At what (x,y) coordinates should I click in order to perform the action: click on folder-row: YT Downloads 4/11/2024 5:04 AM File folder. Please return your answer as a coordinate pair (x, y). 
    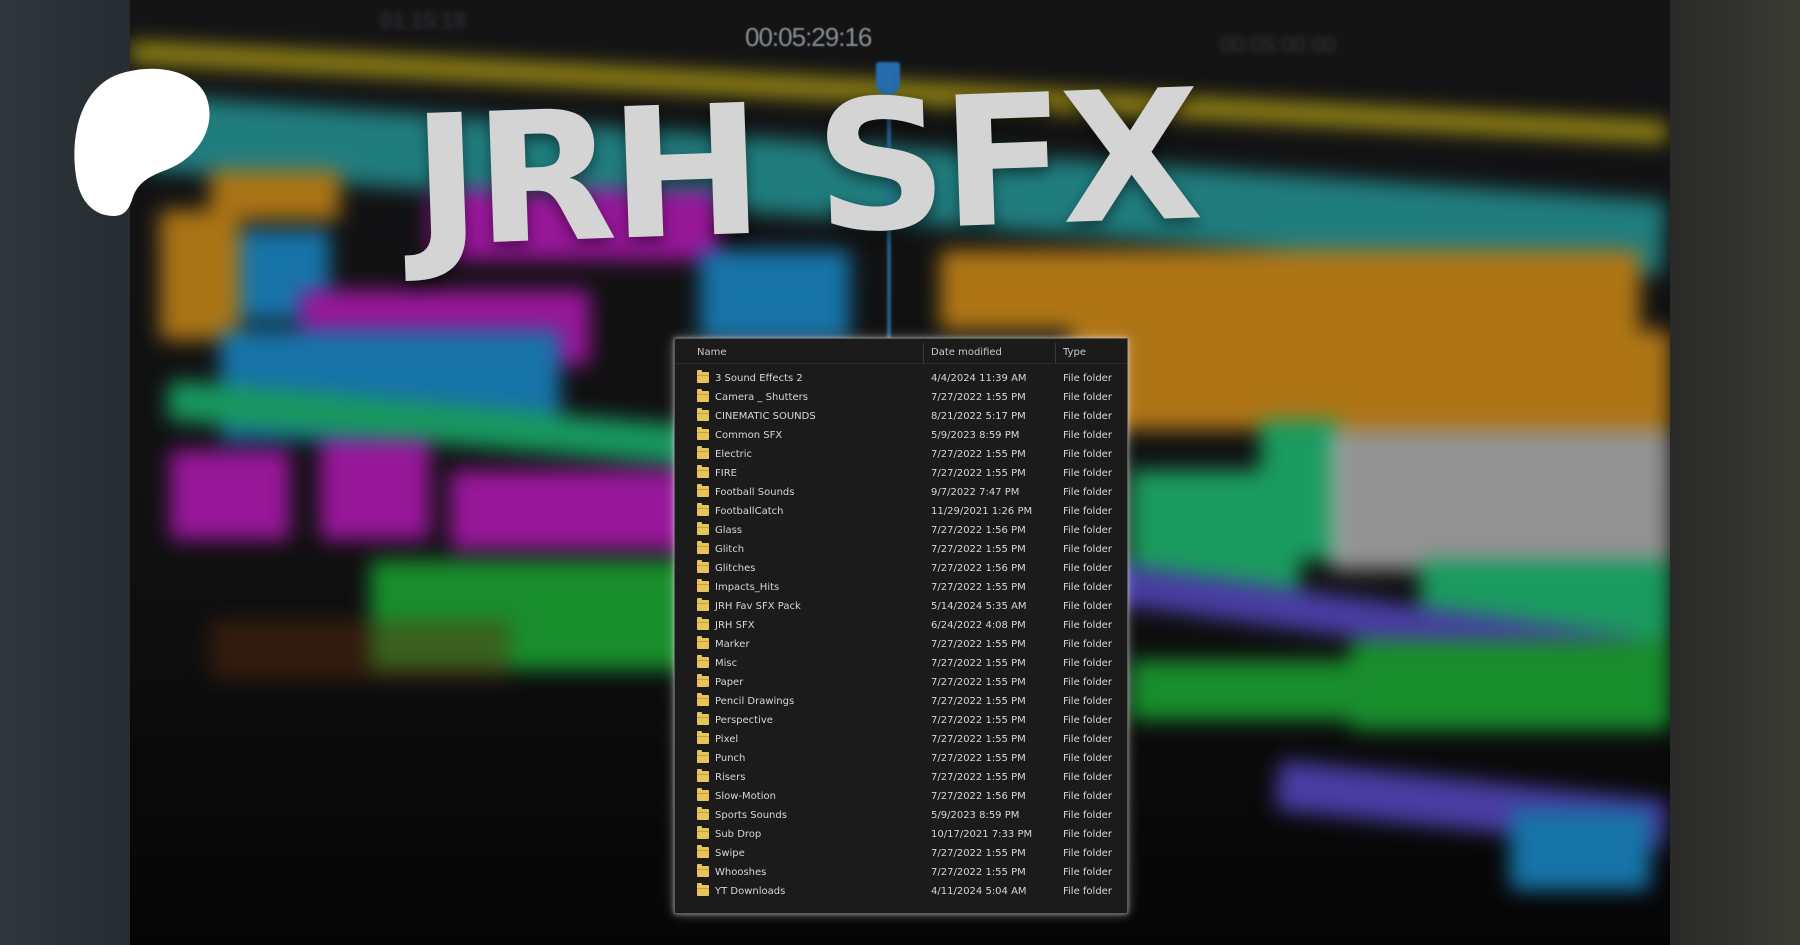
    Looking at the image, I should click on (901, 891).